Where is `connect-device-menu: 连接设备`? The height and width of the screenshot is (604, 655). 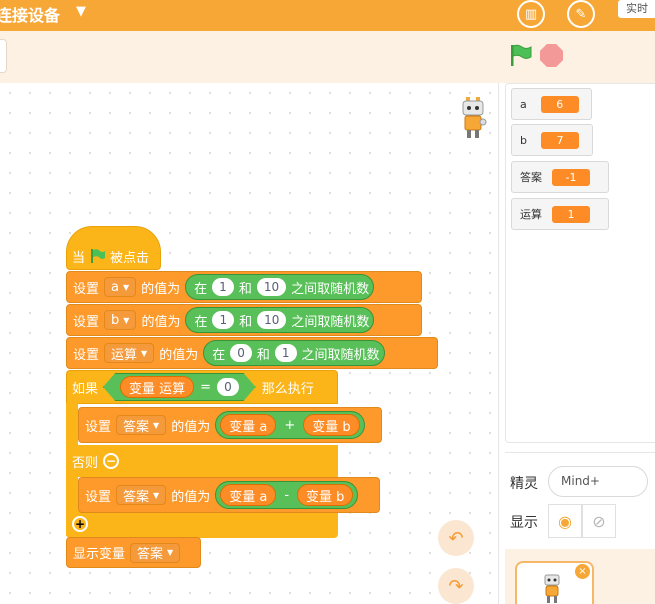 connect-device-menu: 连接设备 is located at coordinates (30, 14).